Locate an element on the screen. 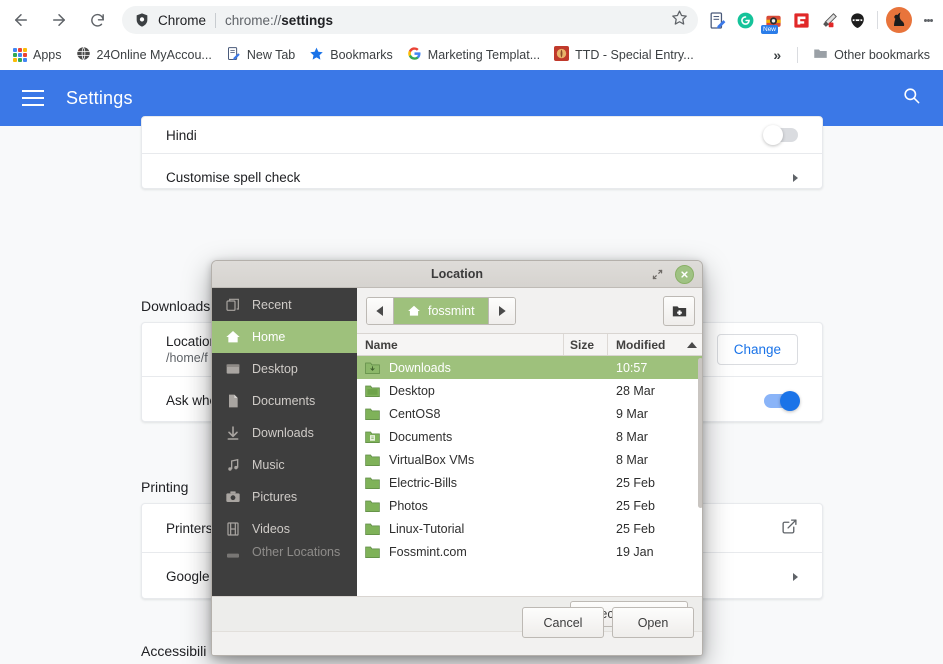 Image resolution: width=943 pixels, height=664 pixels. address-bar: Chrome chrome://settings is located at coordinates (410, 20).